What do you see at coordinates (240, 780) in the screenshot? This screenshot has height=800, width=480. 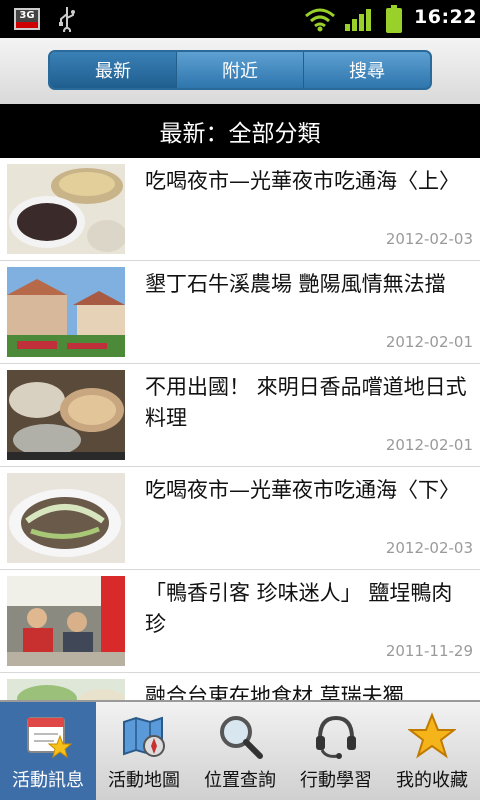 I see `nav-label: 位置查詢` at bounding box center [240, 780].